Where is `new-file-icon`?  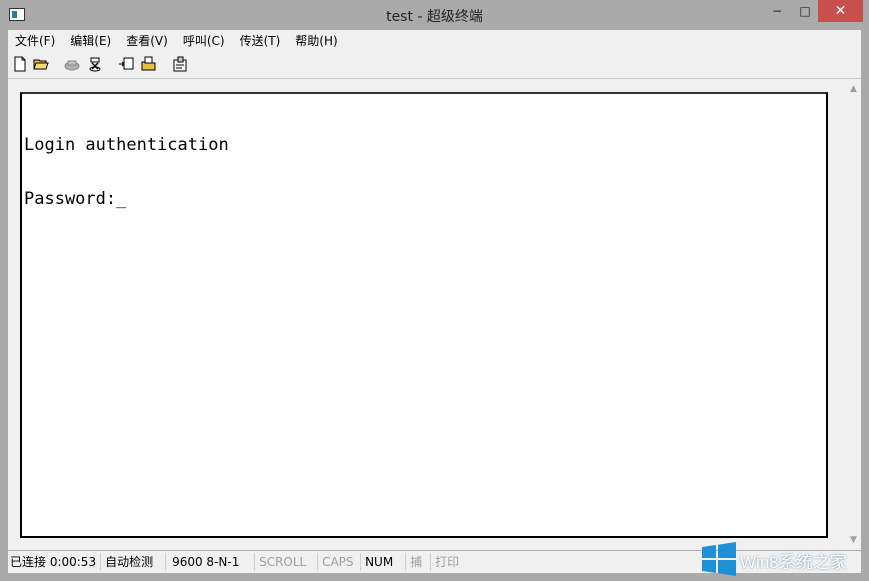 new-file-icon is located at coordinates (20, 64).